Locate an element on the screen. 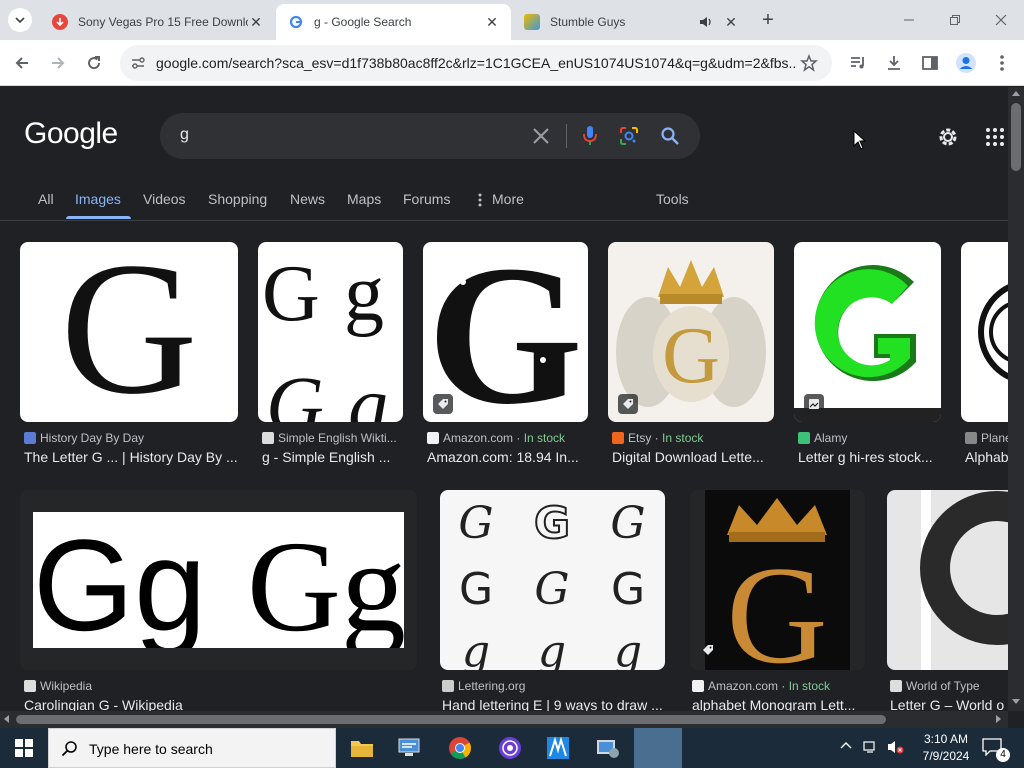 The width and height of the screenshot is (1024, 768). horizontal-scroll-thumb is located at coordinates (451, 719).